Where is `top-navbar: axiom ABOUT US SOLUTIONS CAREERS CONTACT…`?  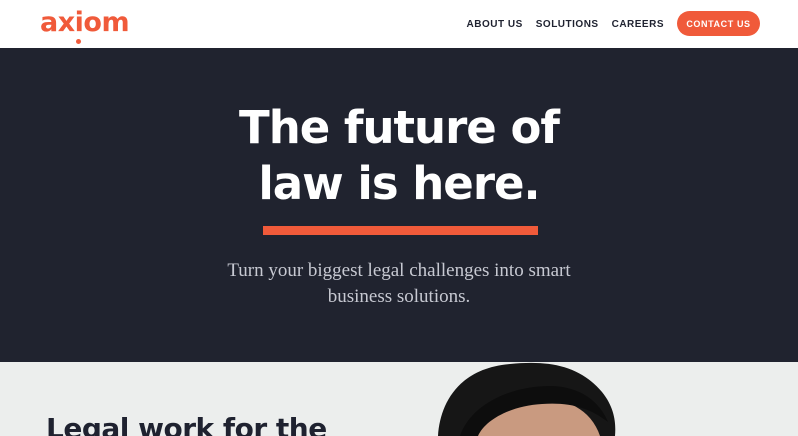
top-navbar: axiom ABOUT US SOLUTIONS CAREERS CONTACT… is located at coordinates (399, 24).